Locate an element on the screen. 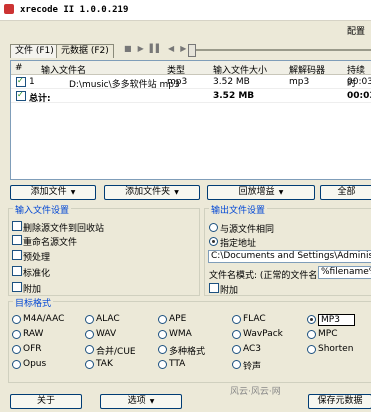 The image size is (371, 412). same-as-source-radio is located at coordinates (213, 227).